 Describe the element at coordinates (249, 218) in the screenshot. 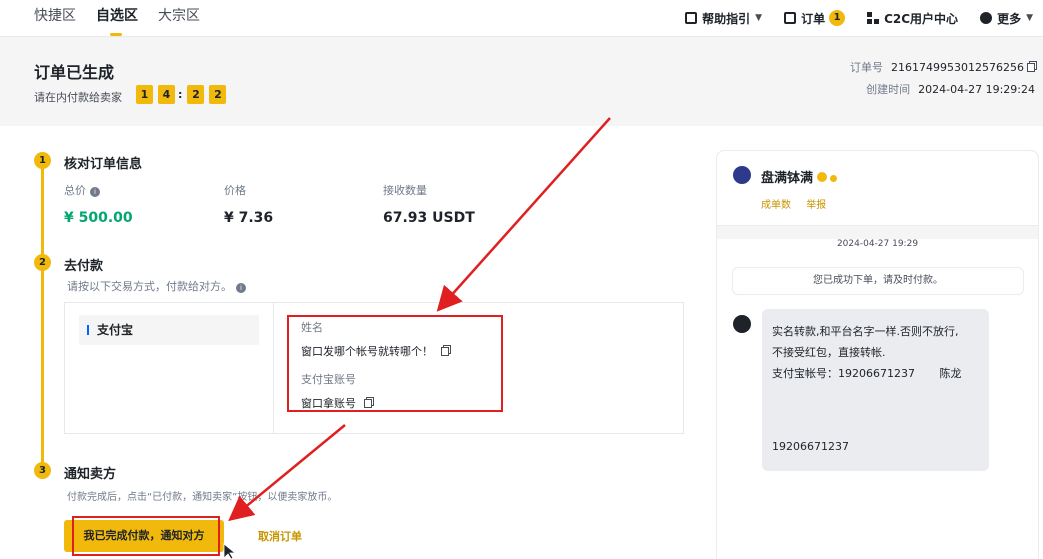

I see `price-value: ¥ 7.36` at that location.